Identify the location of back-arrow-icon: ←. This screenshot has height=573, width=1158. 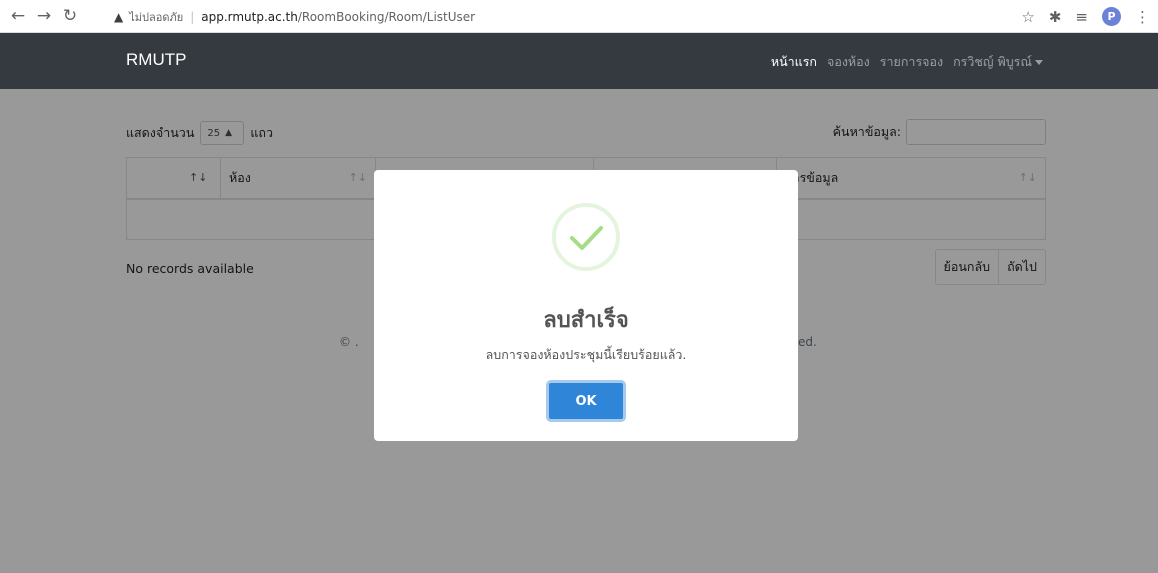
(18, 16).